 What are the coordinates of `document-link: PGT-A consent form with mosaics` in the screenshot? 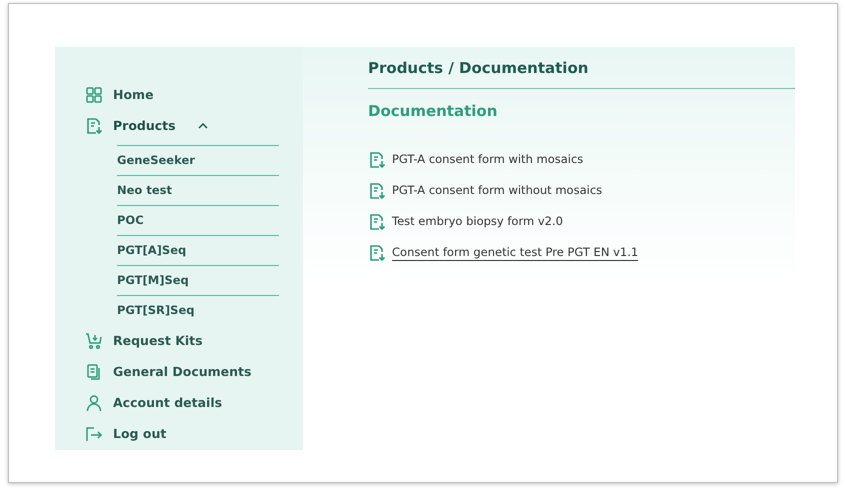 It's located at (488, 160).